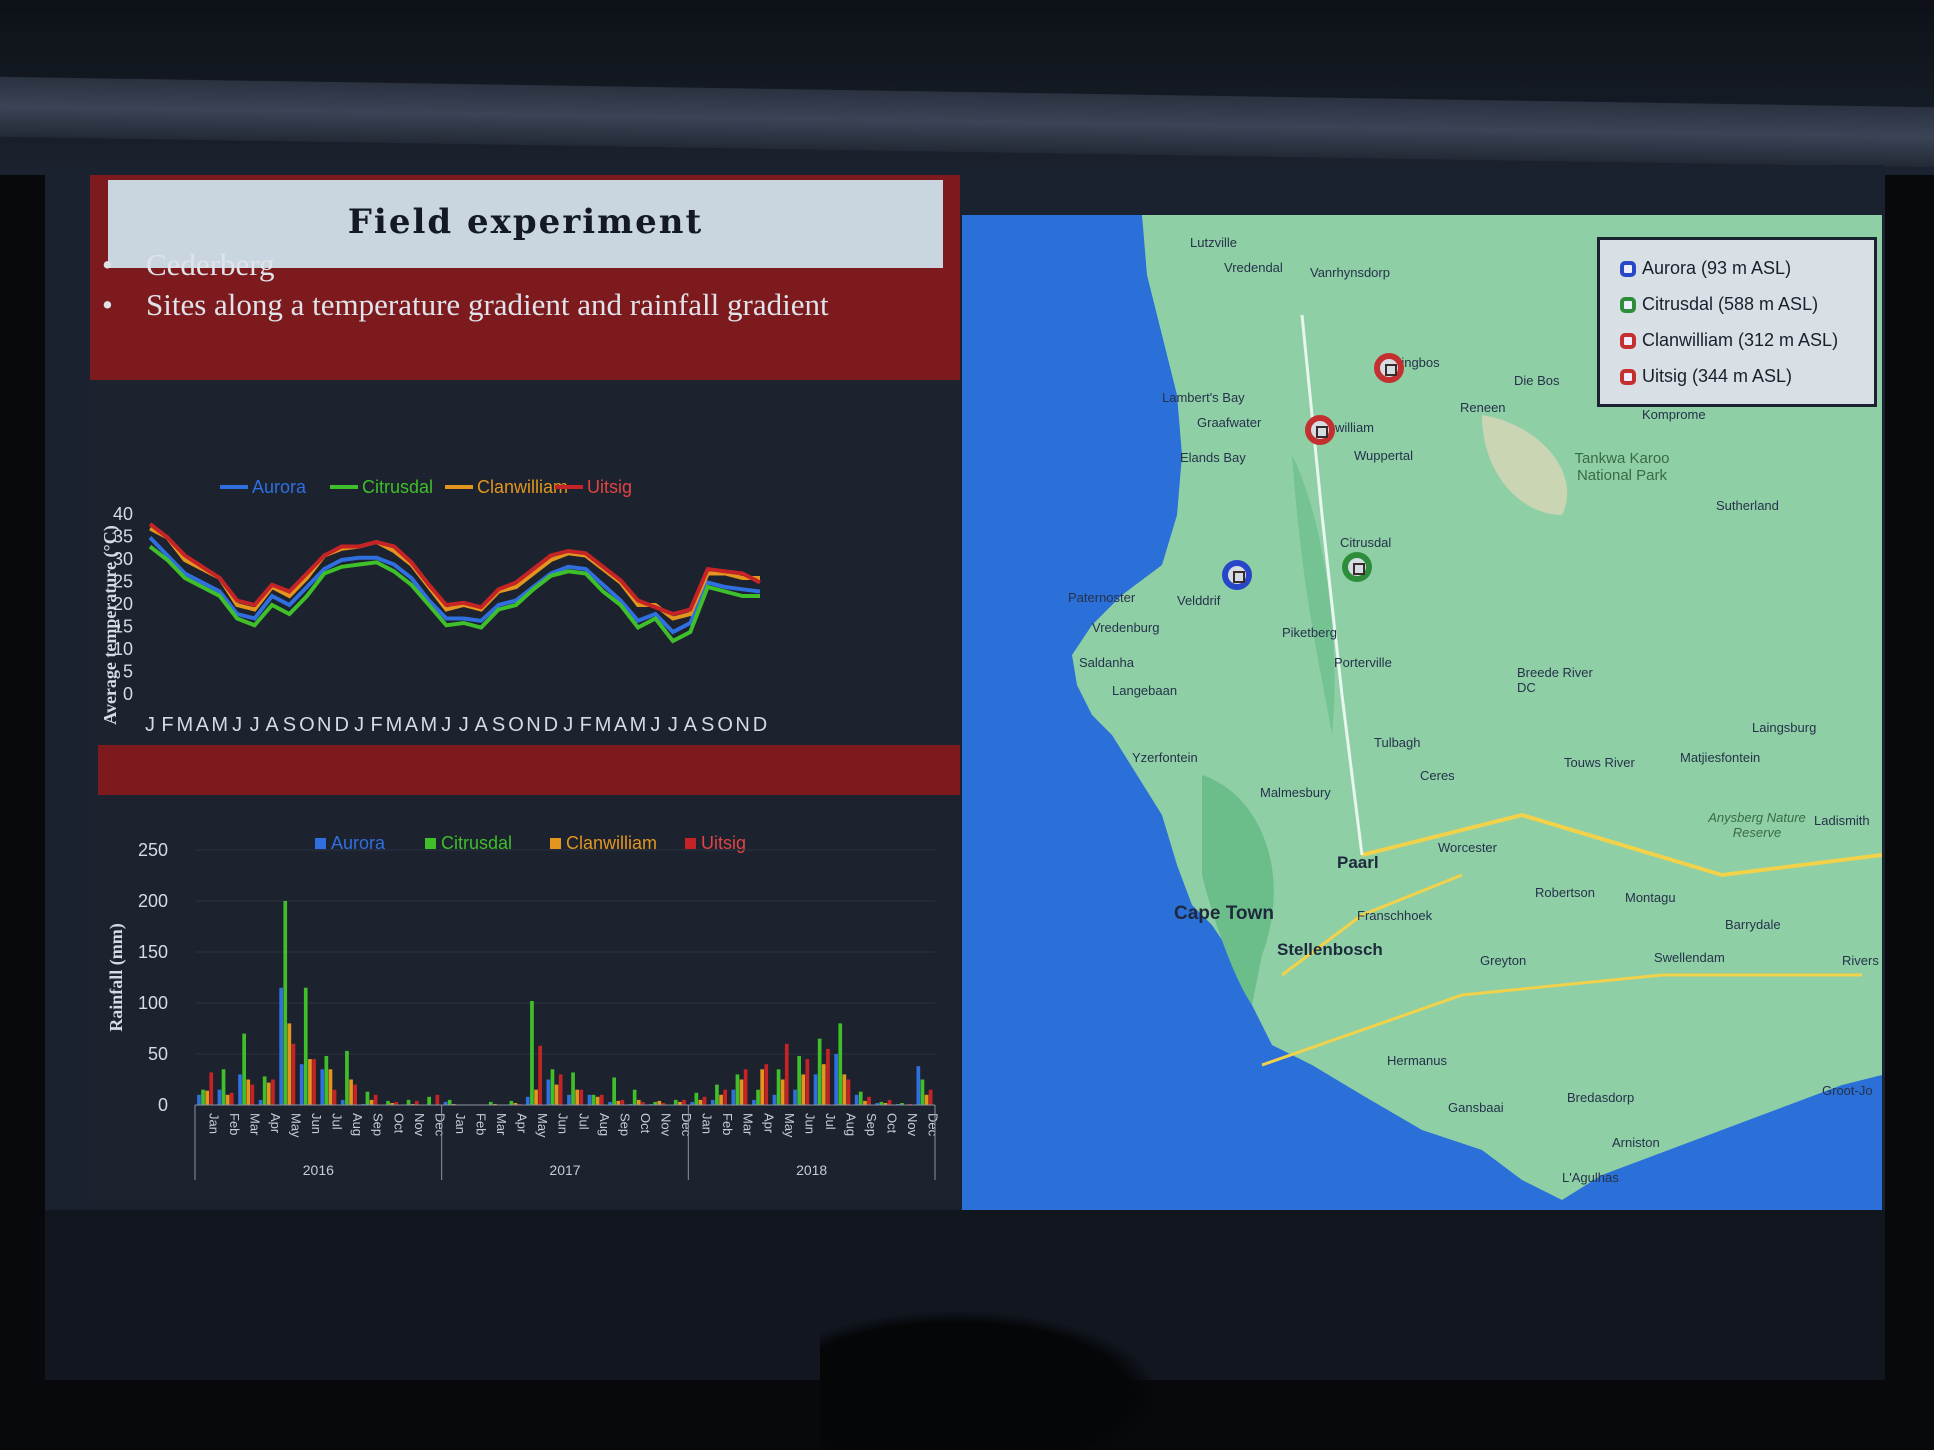 The image size is (1934, 1450). Describe the element at coordinates (522, 487) in the screenshot. I see `legend-label-clanwilliam: Clanwilliam` at that location.